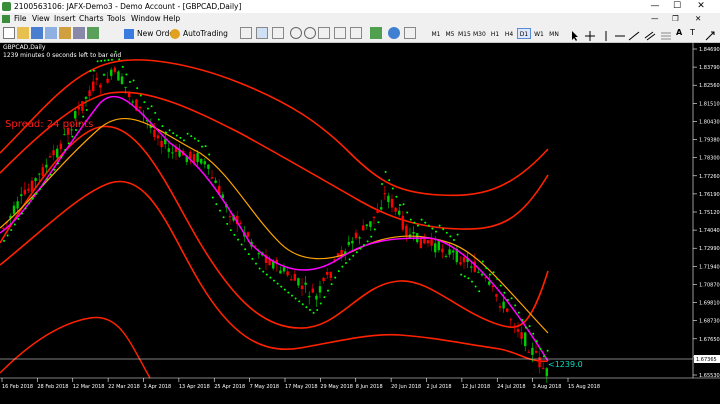 This screenshot has height=404, width=720. What do you see at coordinates (439, 387) in the screenshot?
I see `date-tick-label: 2 Jul 2018` at bounding box center [439, 387].